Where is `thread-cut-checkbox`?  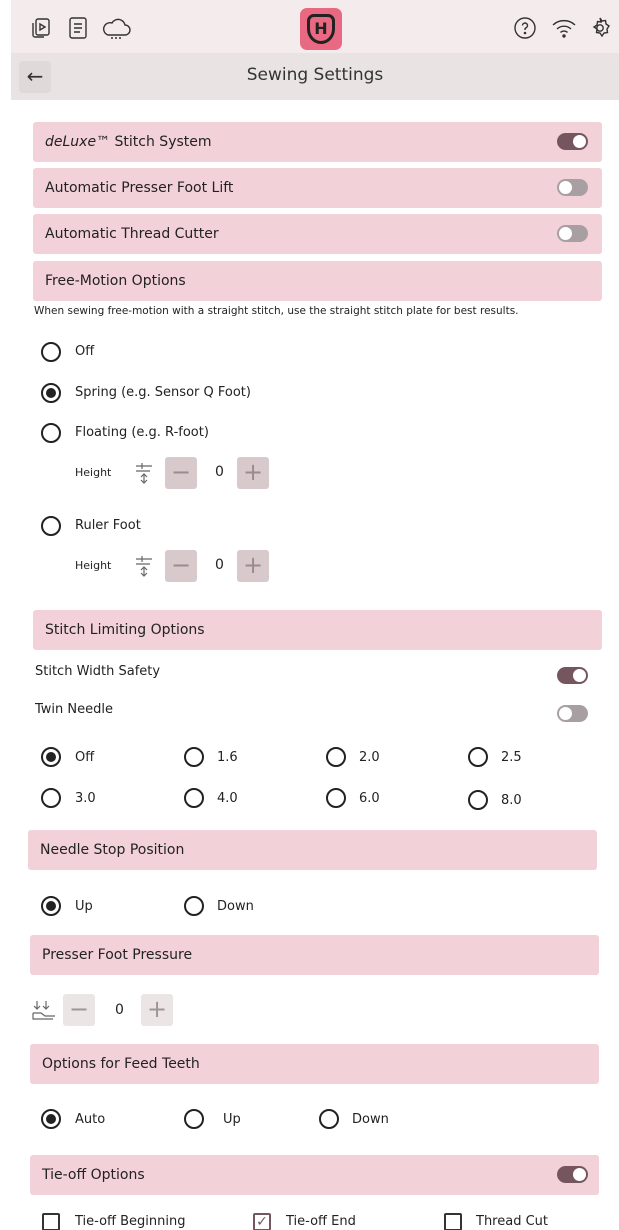
thread-cut-checkbox is located at coordinates (453, 1221).